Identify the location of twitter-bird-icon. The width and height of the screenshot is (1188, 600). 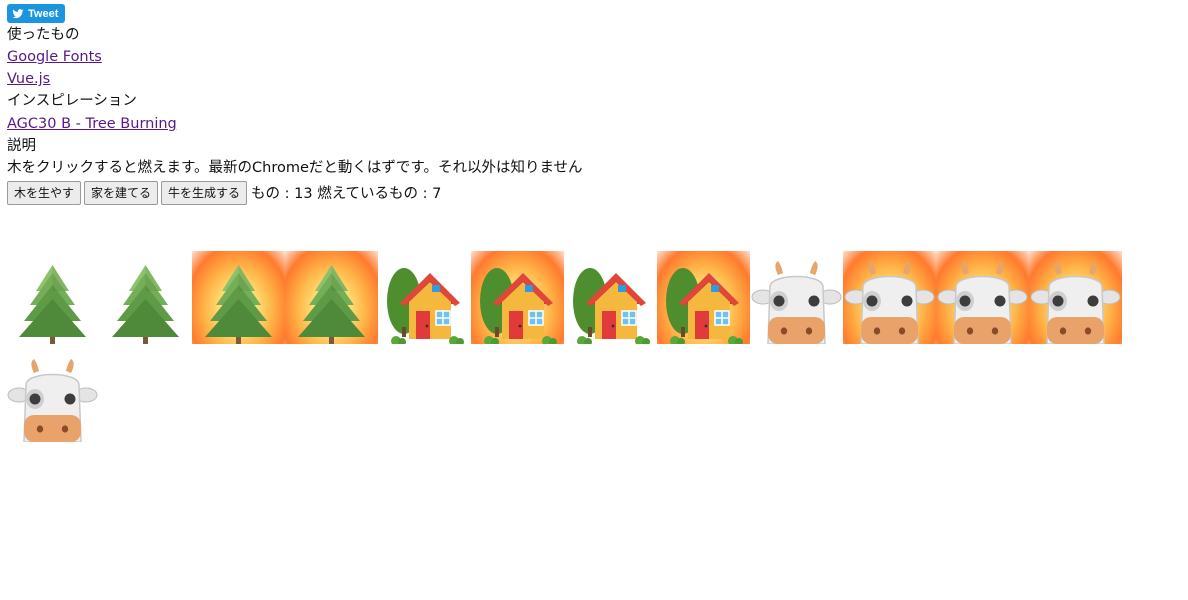
(18, 14).